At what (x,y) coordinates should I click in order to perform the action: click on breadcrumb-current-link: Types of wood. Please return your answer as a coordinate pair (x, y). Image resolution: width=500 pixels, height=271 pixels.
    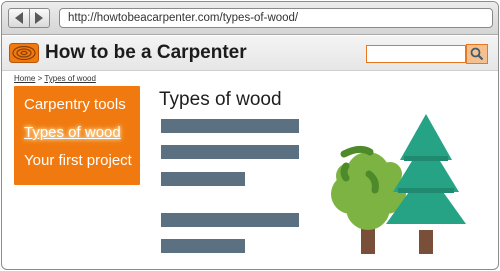
    Looking at the image, I should click on (70, 78).